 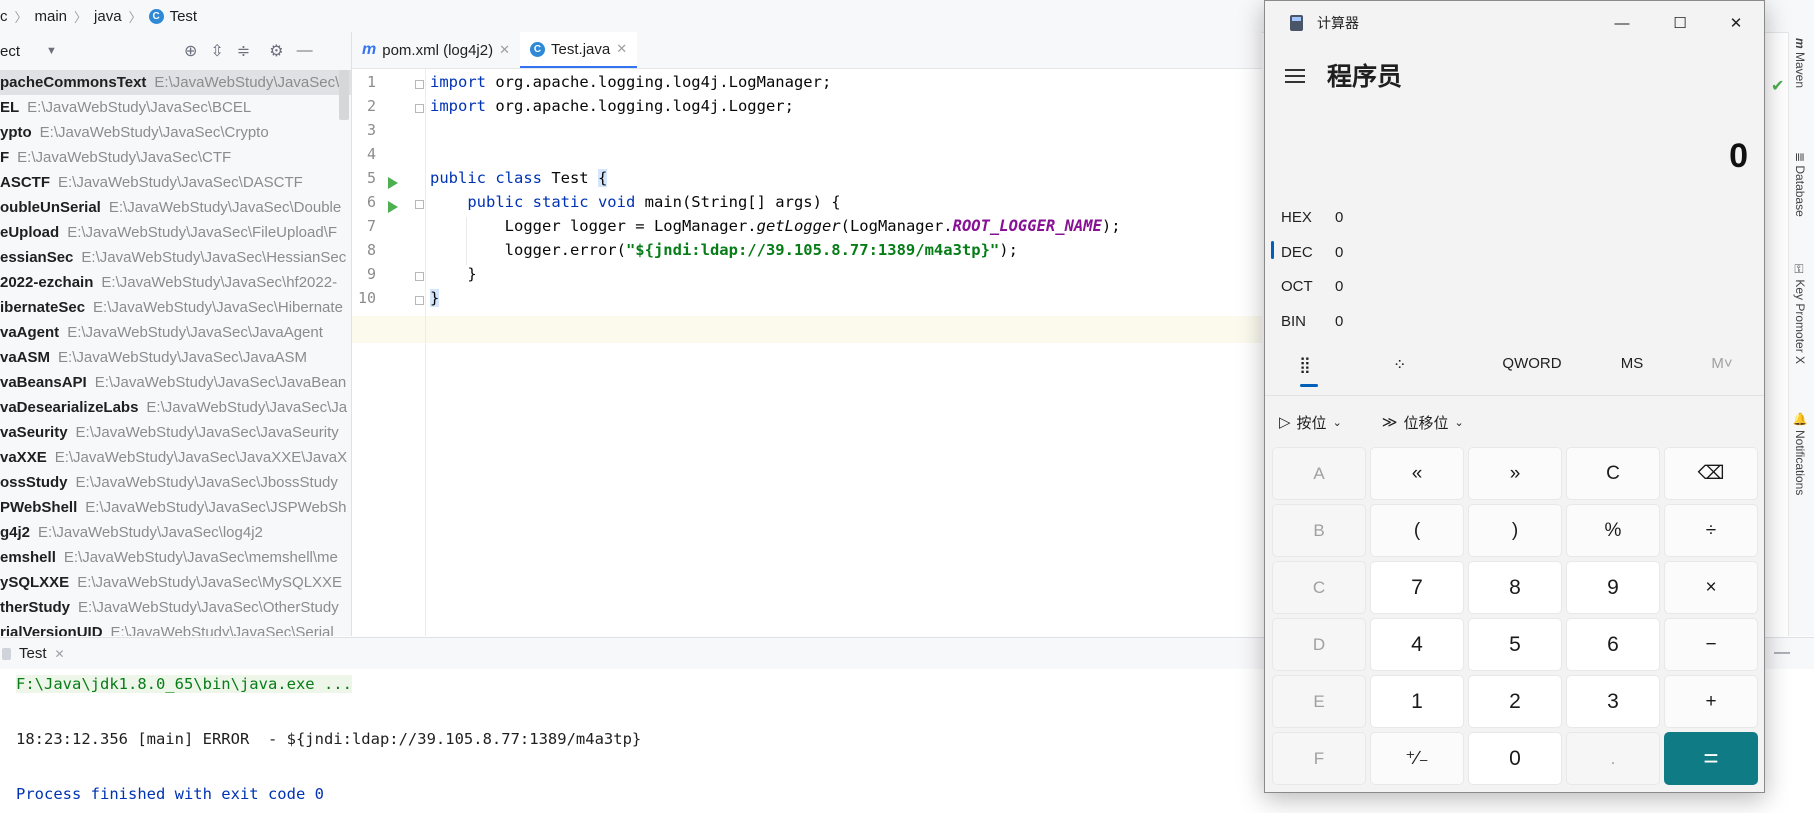 What do you see at coordinates (1622, 23) in the screenshot?
I see `minimize-button: —` at bounding box center [1622, 23].